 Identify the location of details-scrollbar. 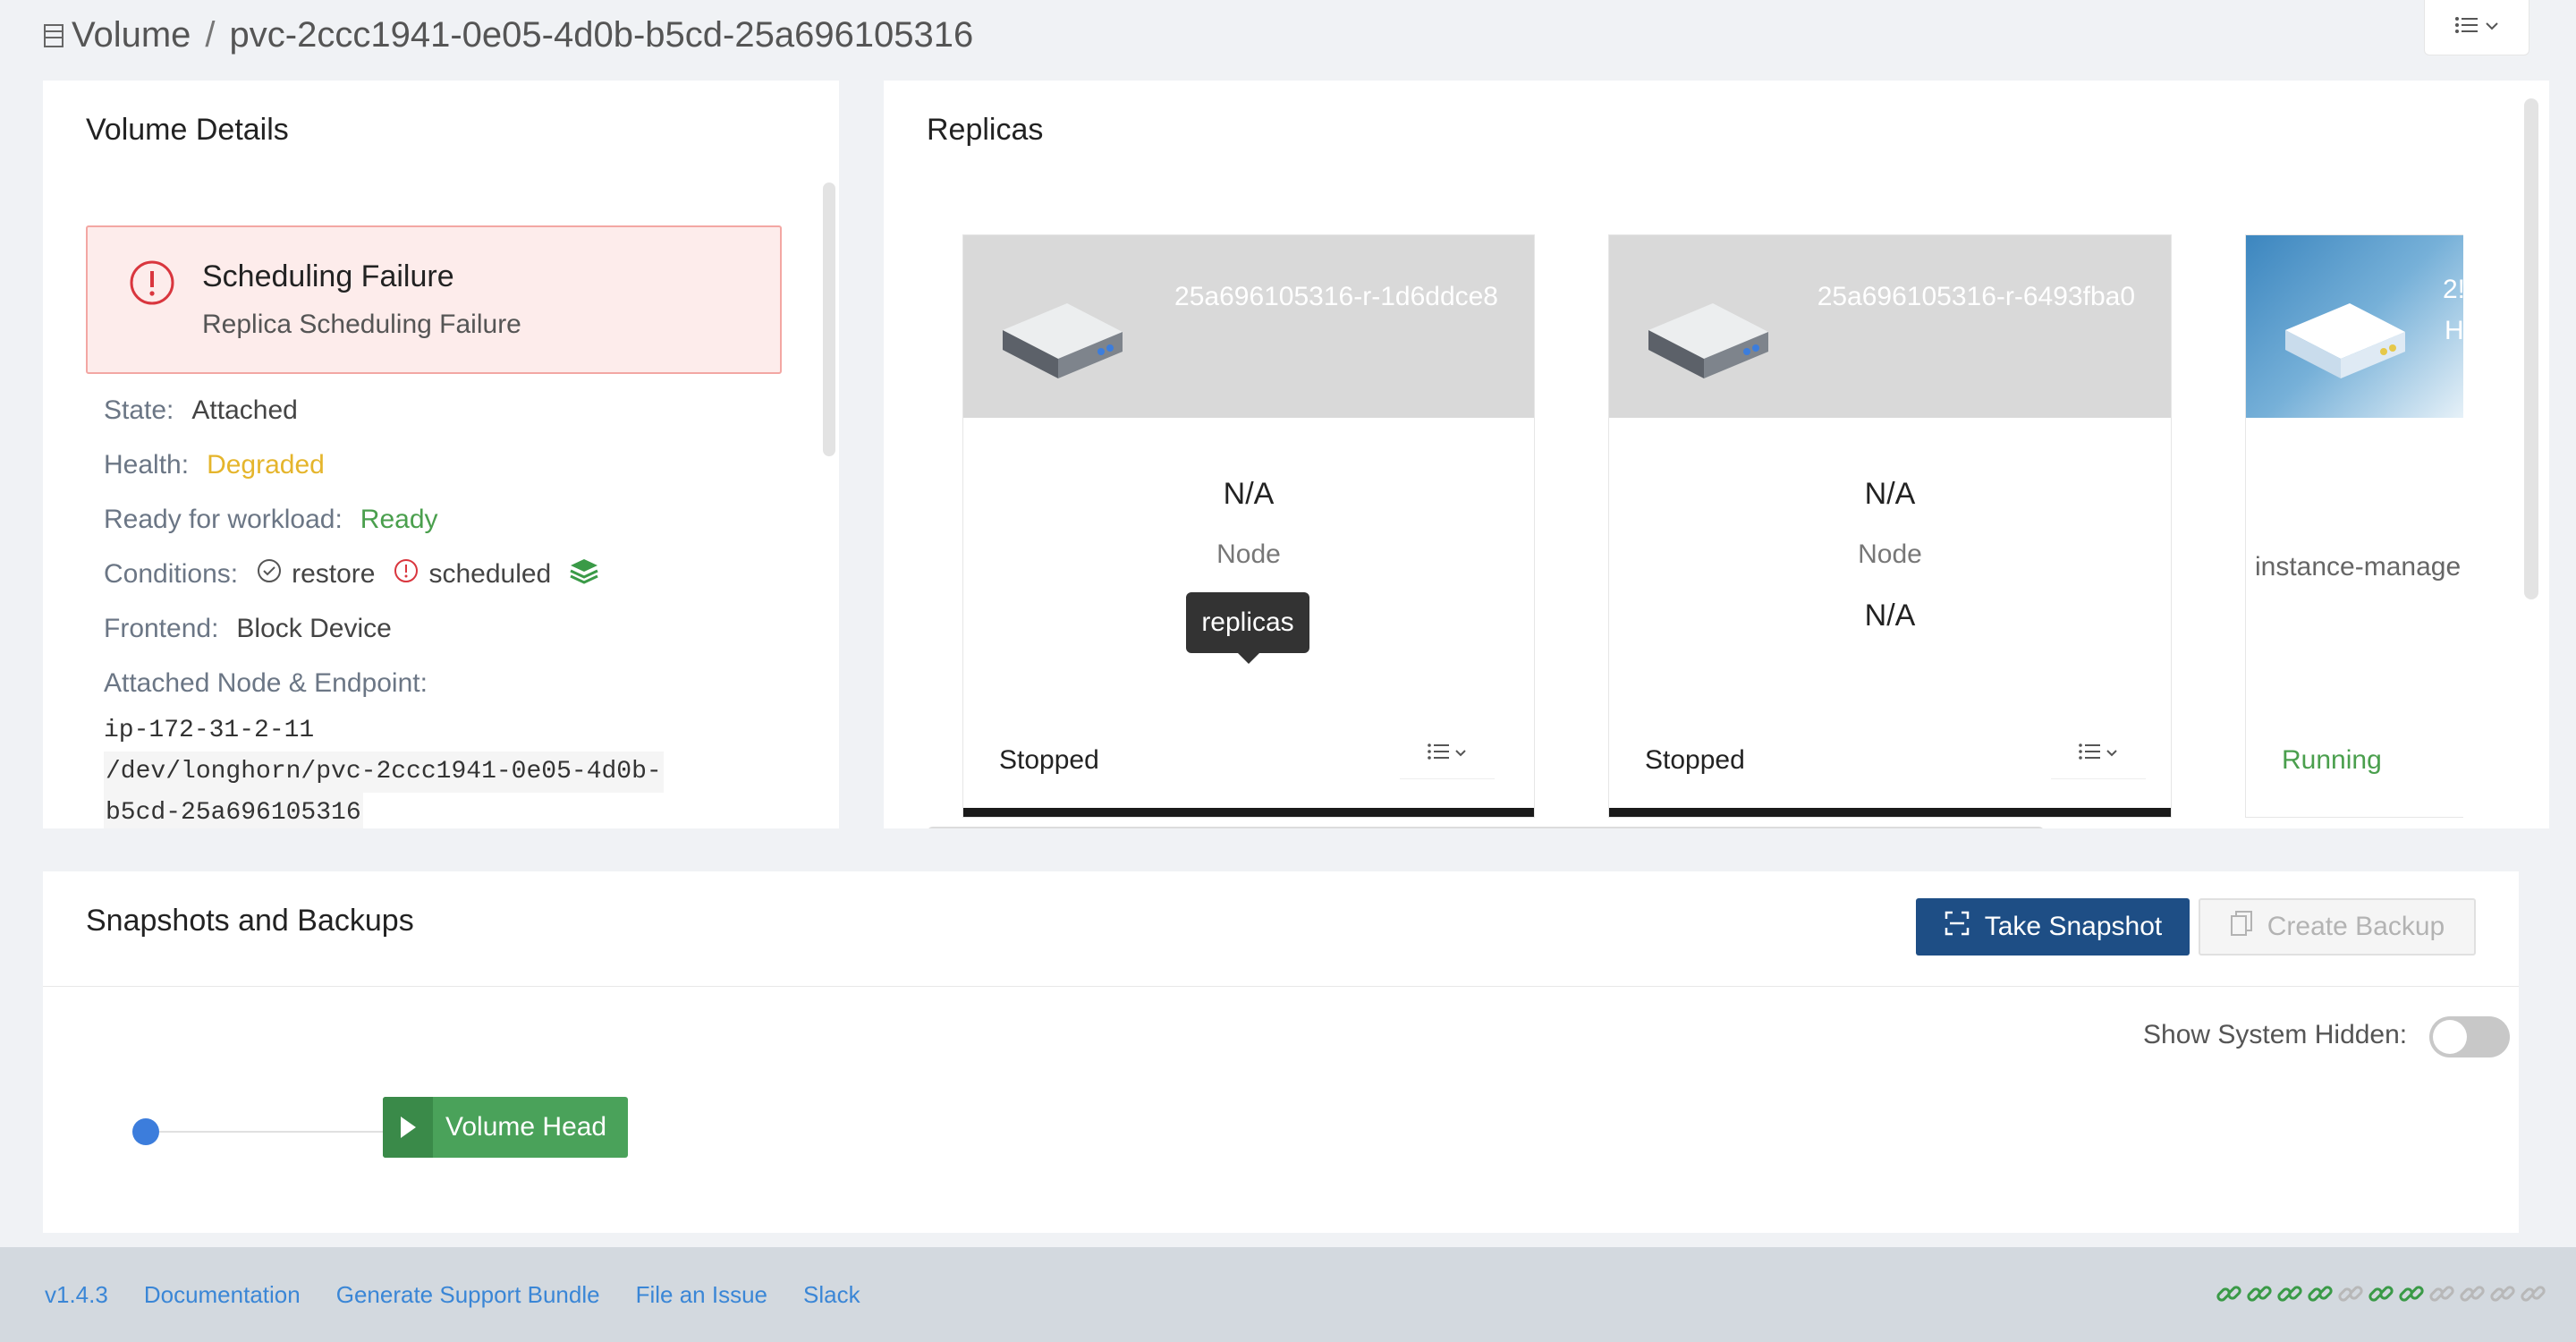
(829, 320).